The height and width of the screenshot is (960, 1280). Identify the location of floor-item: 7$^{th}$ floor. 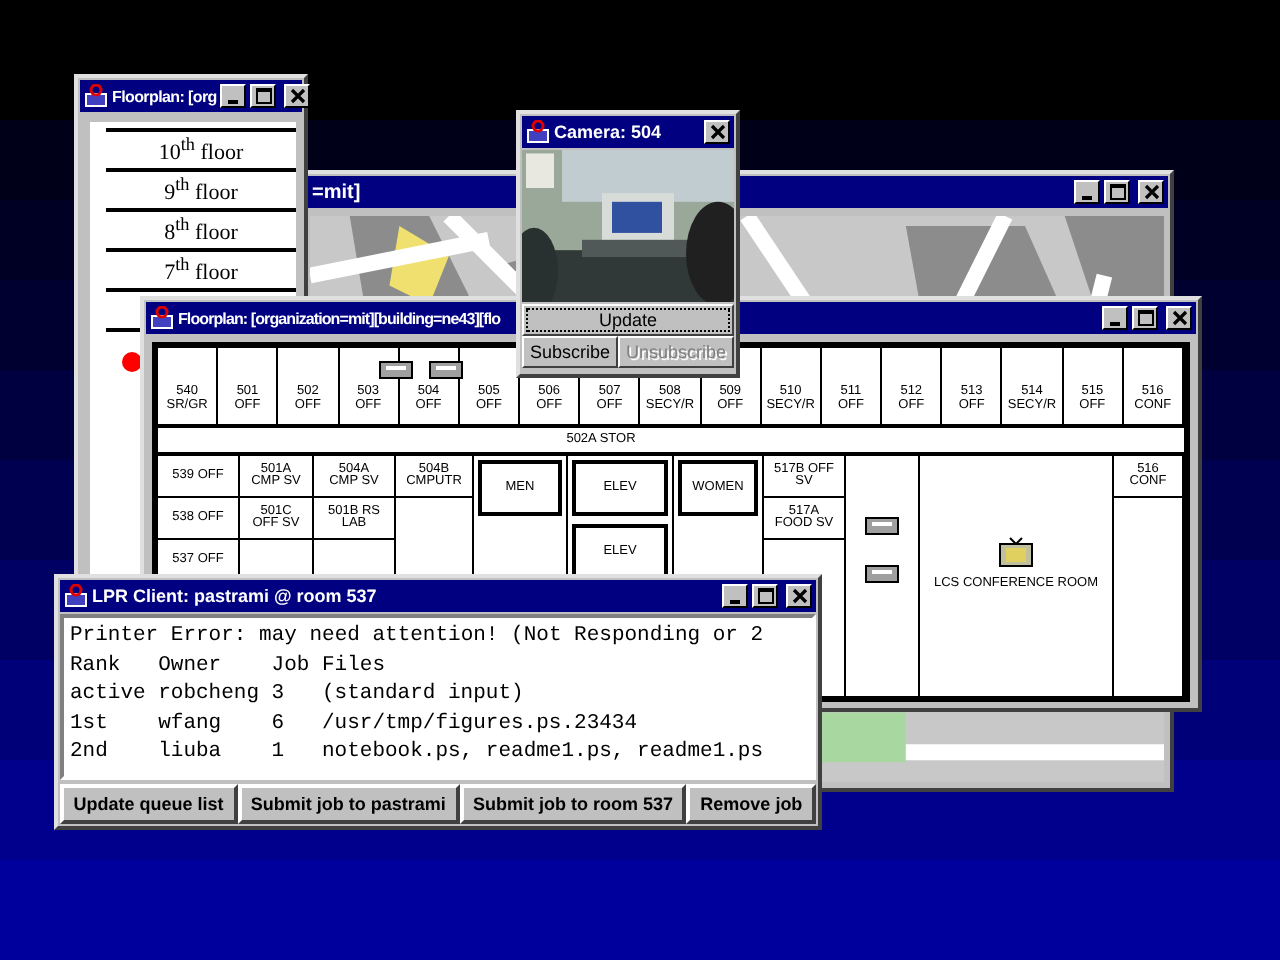
(201, 270).